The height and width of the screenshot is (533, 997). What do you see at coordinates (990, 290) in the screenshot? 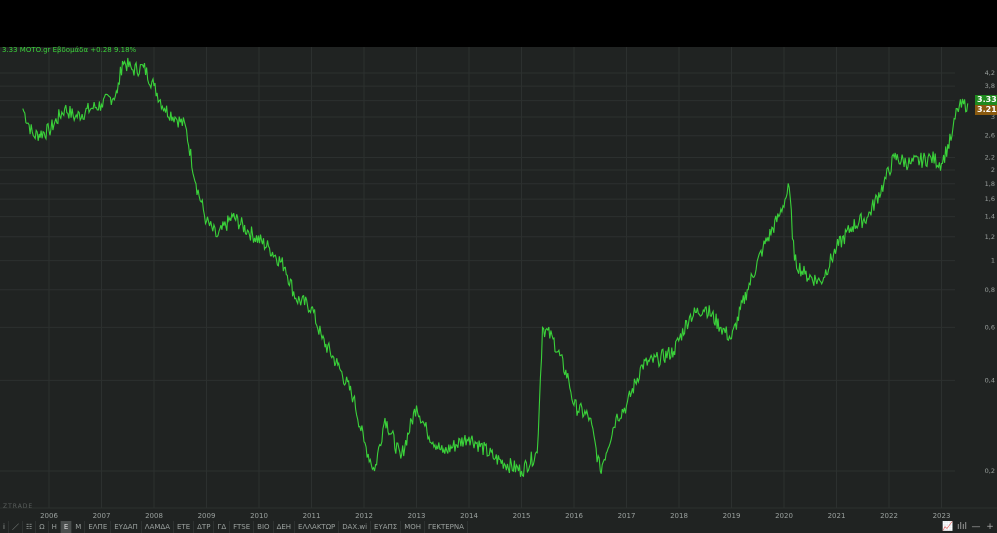
I see `y-tick-label: 0,8` at bounding box center [990, 290].